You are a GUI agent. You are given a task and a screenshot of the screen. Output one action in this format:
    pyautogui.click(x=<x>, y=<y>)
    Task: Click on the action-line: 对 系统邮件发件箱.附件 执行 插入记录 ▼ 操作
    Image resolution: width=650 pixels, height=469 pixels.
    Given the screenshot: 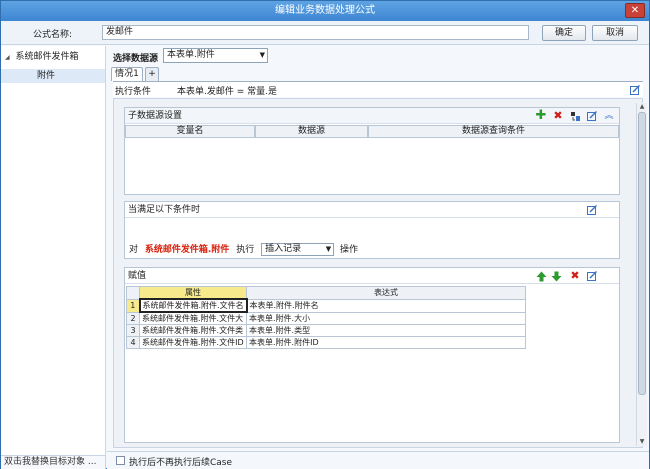 What is the action you would take?
    pyautogui.click(x=243, y=250)
    